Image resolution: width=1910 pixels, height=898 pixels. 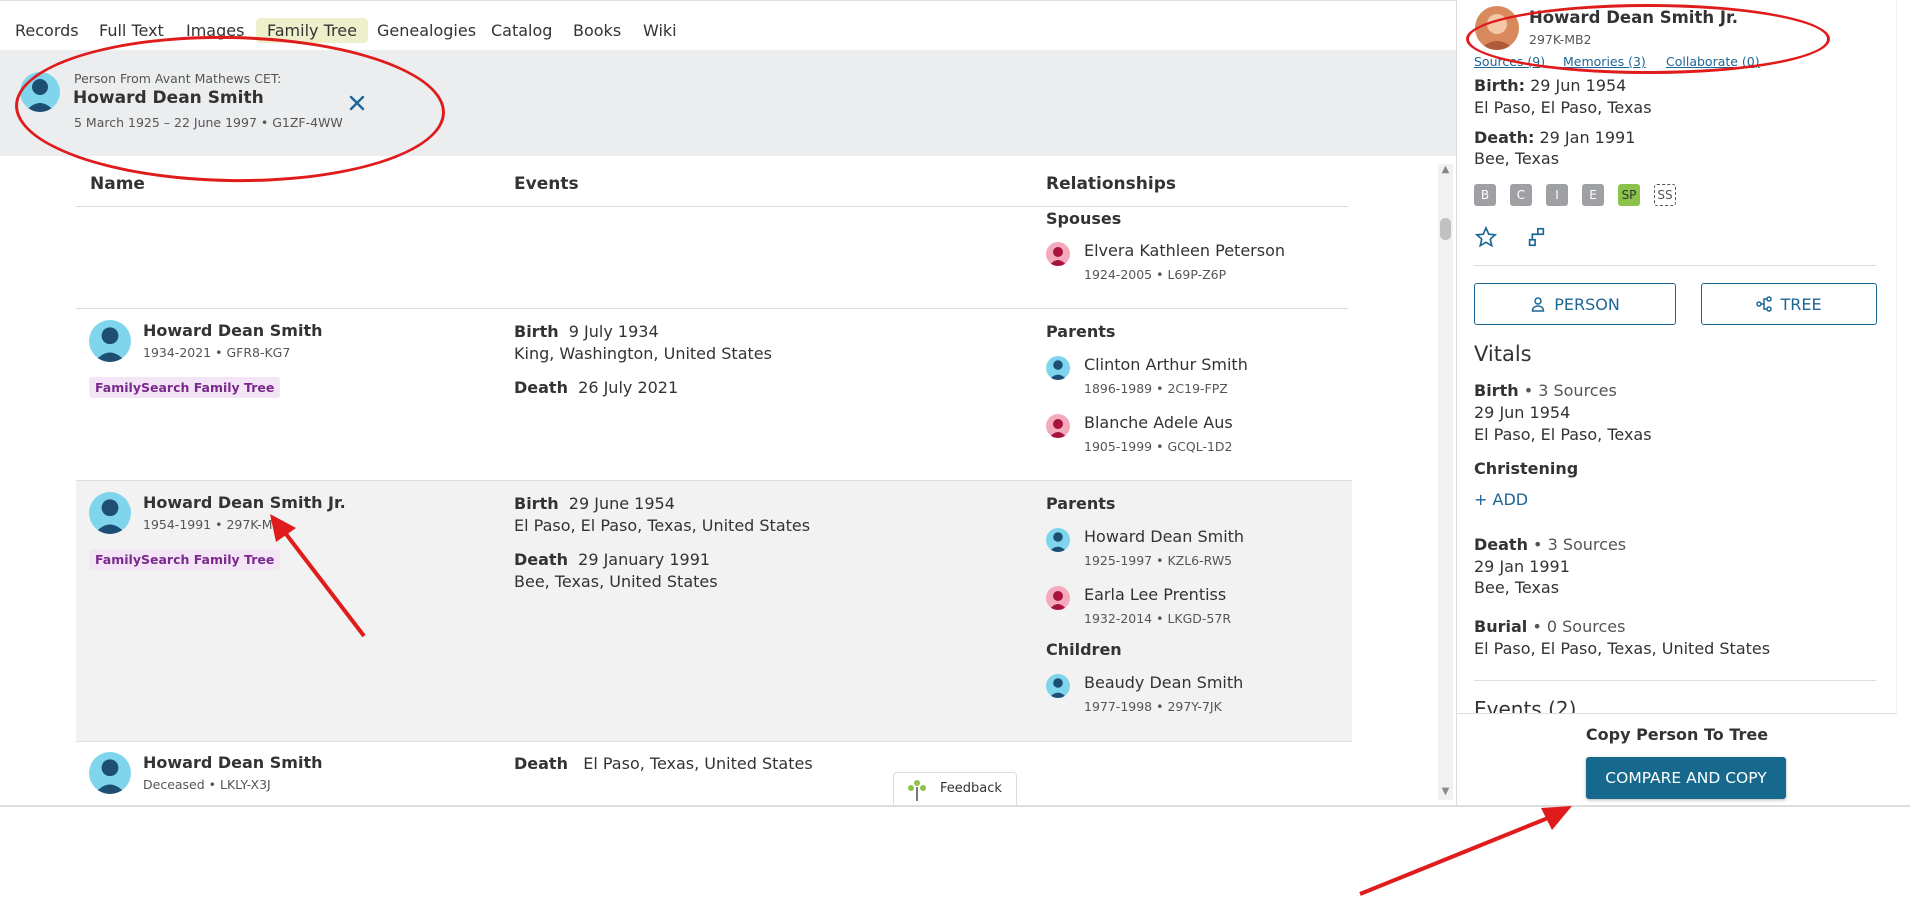 I want to click on annotation-arrow-row, so click(x=325, y=585).